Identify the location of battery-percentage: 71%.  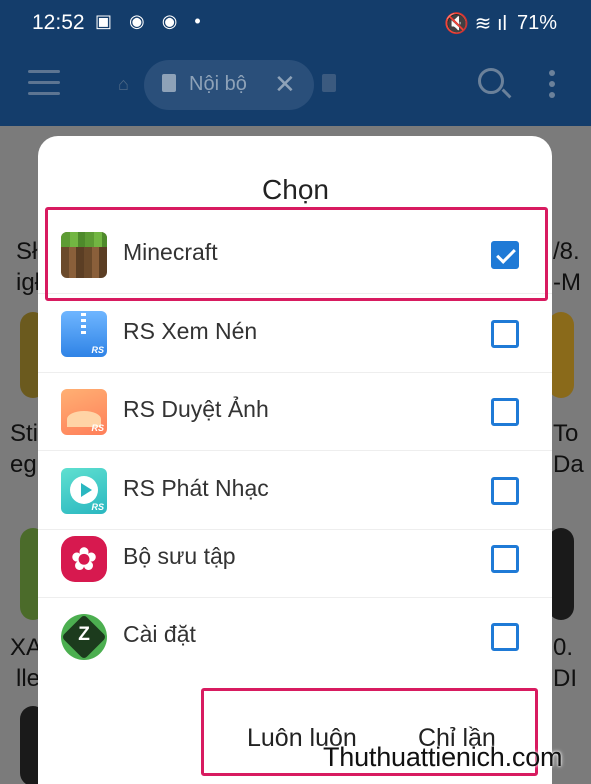
(536, 23).